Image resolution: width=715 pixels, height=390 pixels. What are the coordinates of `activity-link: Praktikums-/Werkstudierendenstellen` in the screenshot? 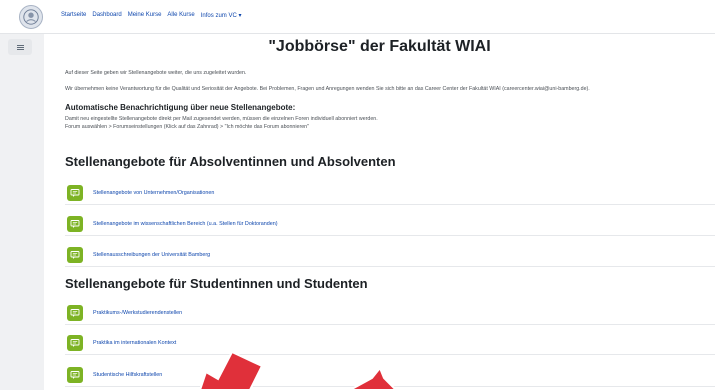 It's located at (137, 313).